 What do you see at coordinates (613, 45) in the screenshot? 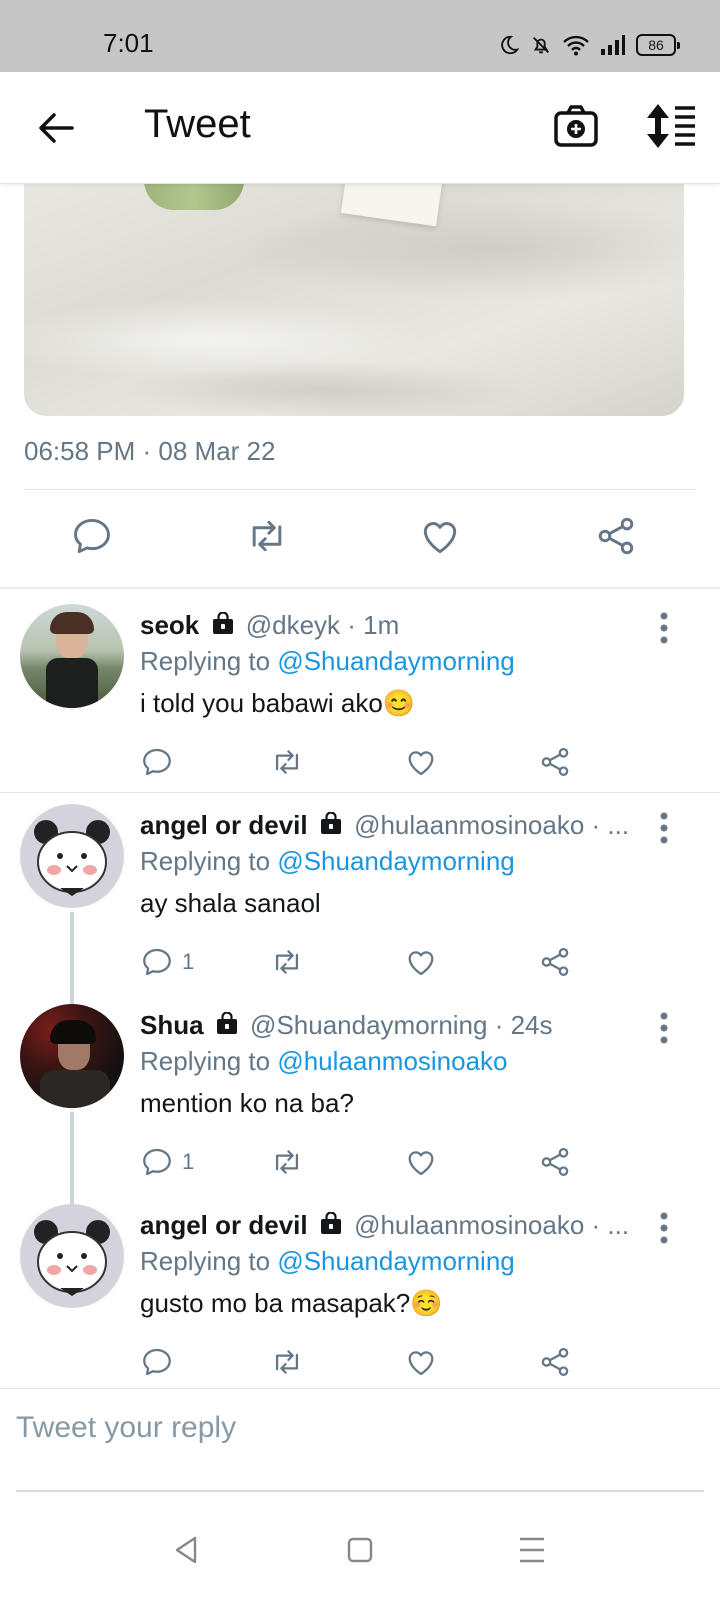
I see `signal-icon` at bounding box center [613, 45].